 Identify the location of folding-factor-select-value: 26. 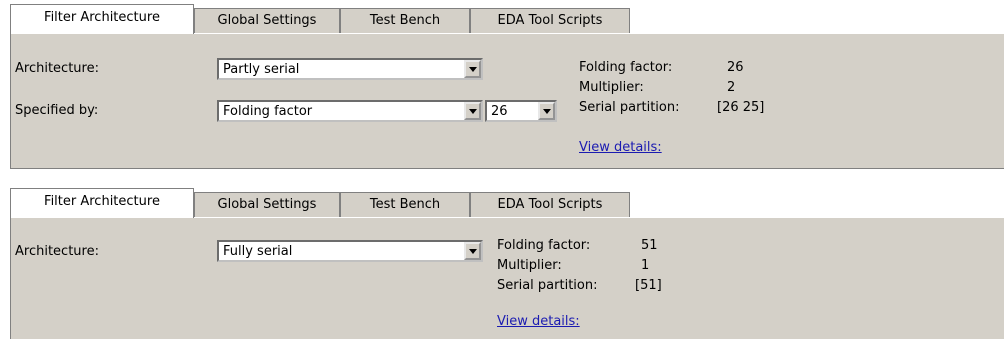
(499, 111).